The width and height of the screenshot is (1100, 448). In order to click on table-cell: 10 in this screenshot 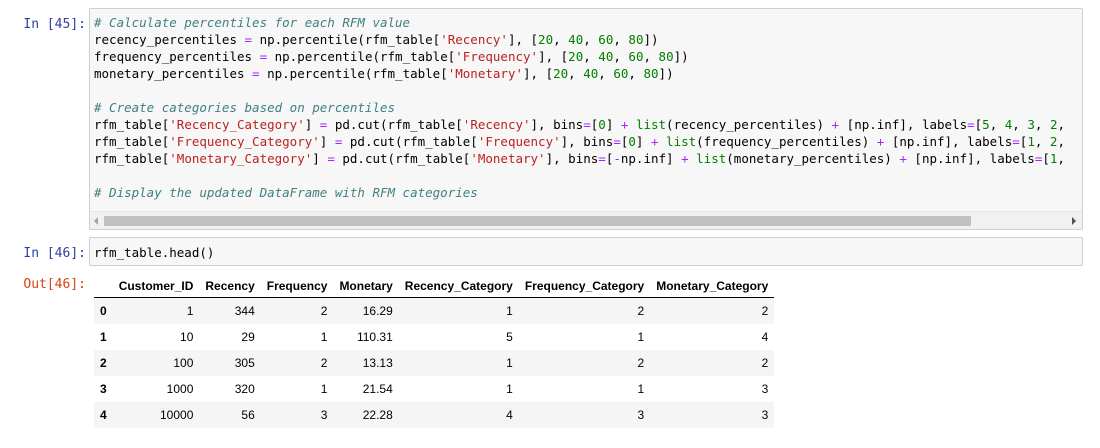, I will do `click(187, 337)`.